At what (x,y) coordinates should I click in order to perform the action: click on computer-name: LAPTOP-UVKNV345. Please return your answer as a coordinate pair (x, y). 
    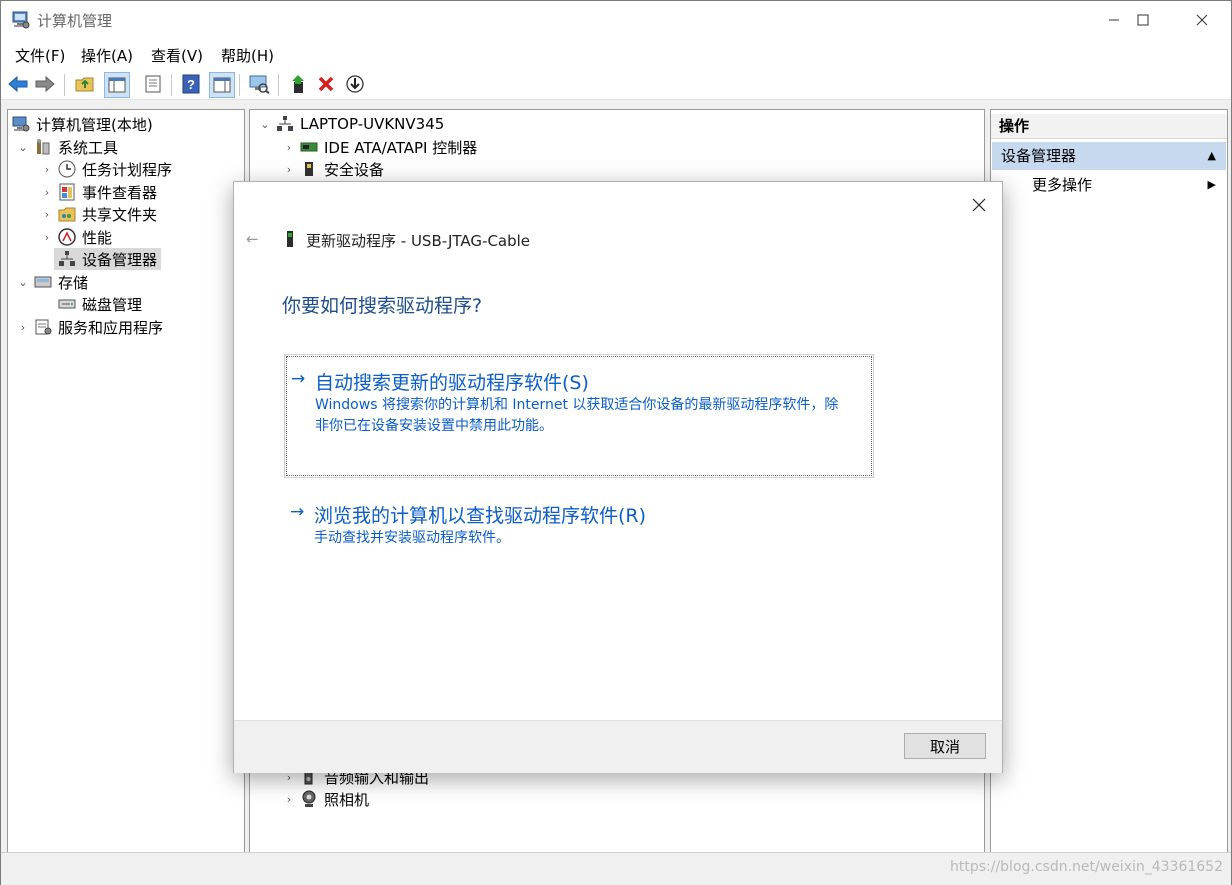
    Looking at the image, I should click on (372, 124).